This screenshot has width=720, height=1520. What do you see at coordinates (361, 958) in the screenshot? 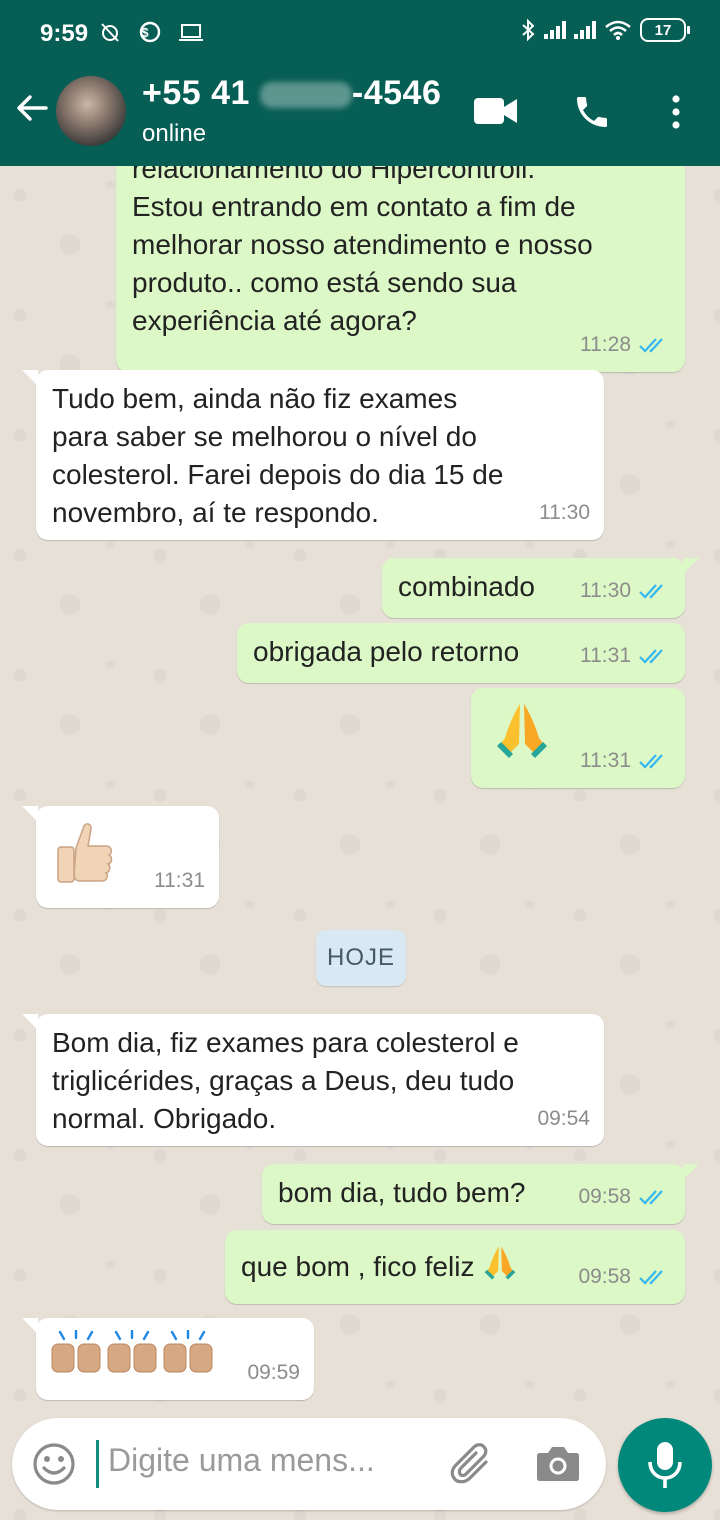
I see `date-divider: HOJE` at bounding box center [361, 958].